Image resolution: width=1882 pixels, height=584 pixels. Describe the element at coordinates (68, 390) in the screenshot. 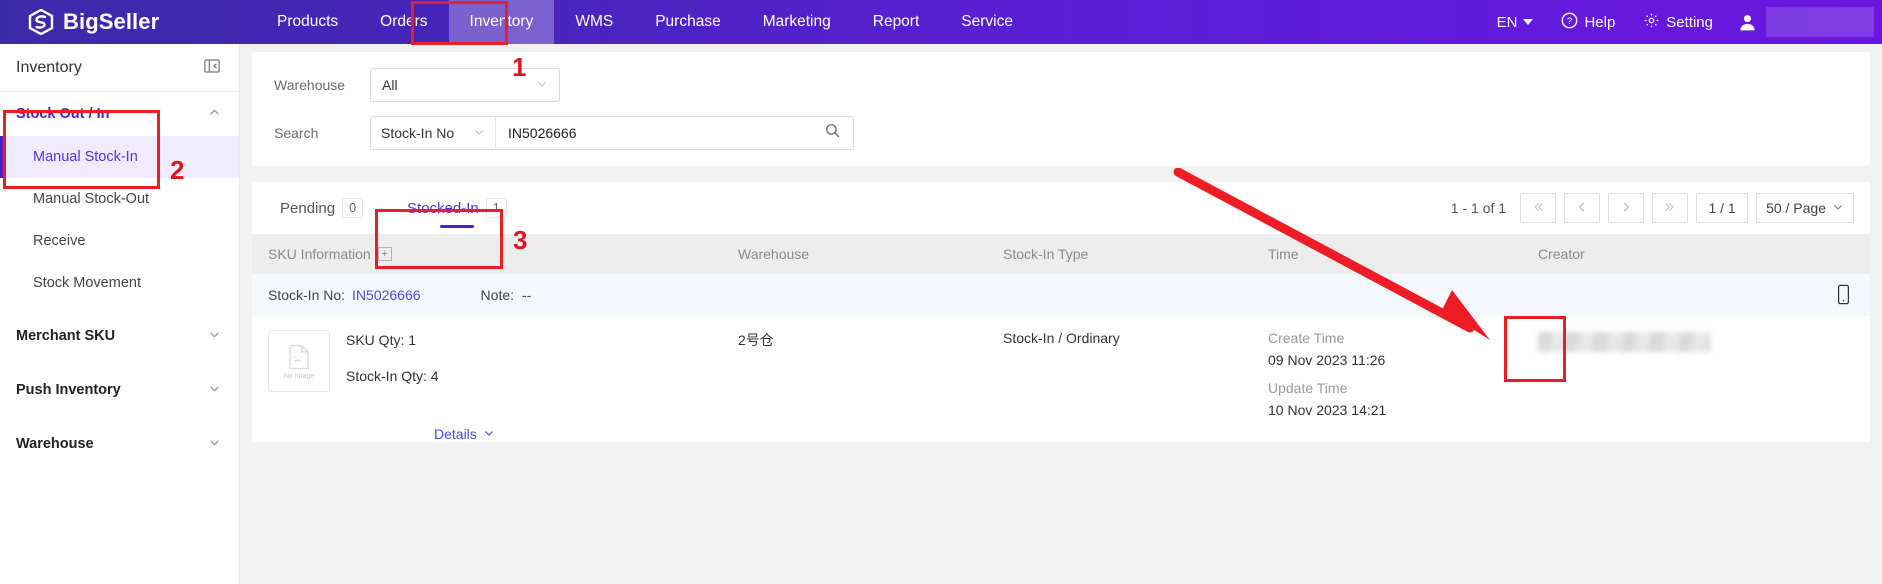

I see `sidebar-group-label: Push Inventory` at that location.